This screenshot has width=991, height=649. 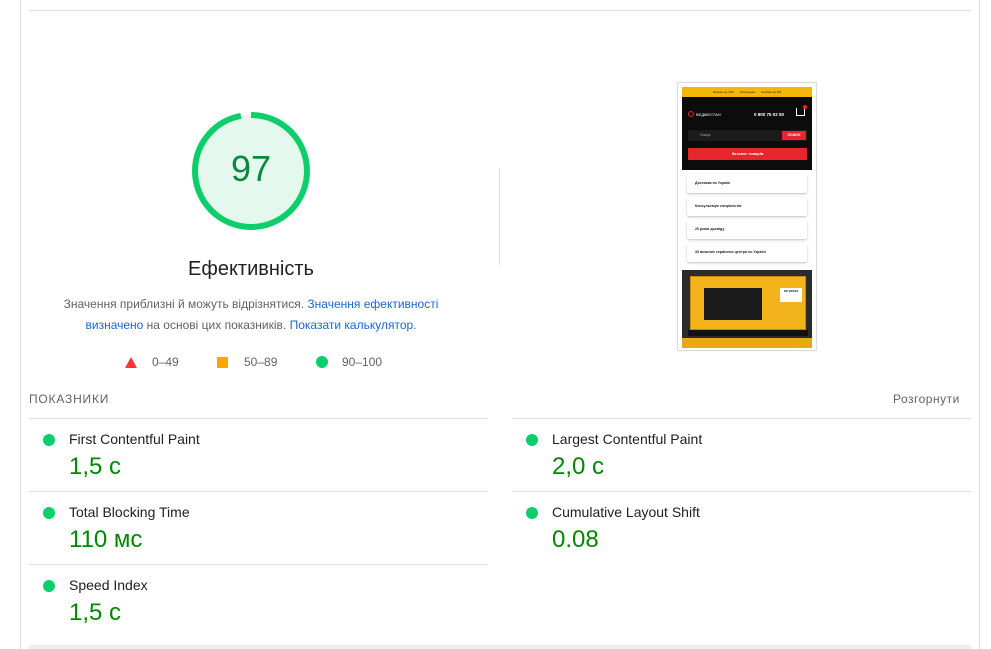 I want to click on thumb-catalog-button: Каталог товарів, so click(x=747, y=154).